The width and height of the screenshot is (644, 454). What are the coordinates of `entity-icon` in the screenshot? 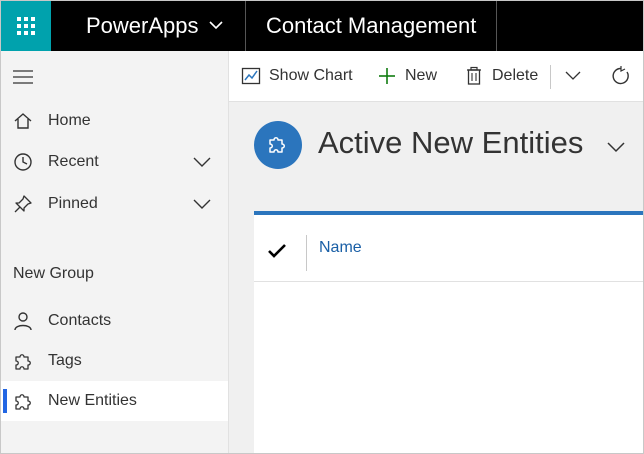 It's located at (278, 145).